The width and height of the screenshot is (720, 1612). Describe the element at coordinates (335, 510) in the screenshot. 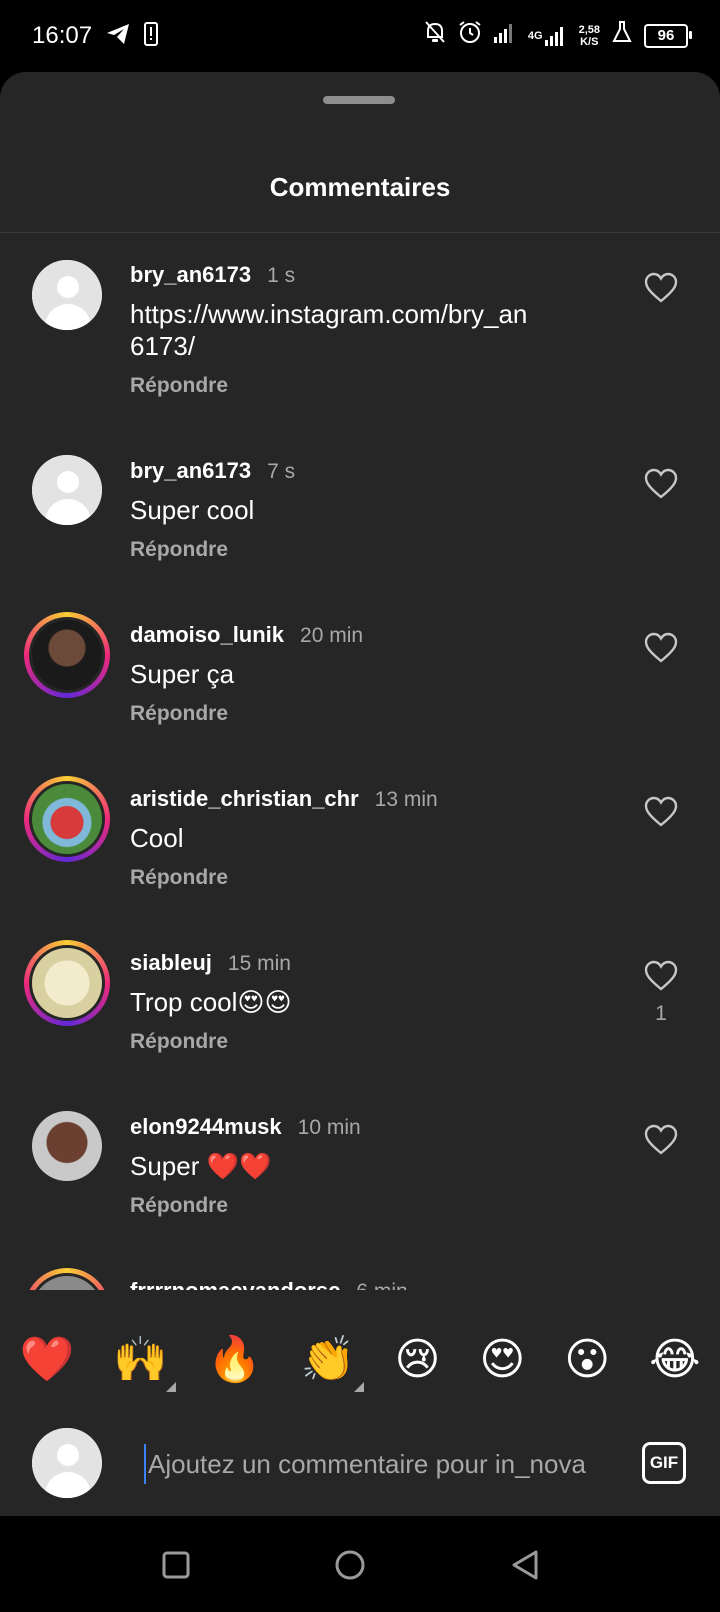

I see `comment-text: Super cool` at that location.